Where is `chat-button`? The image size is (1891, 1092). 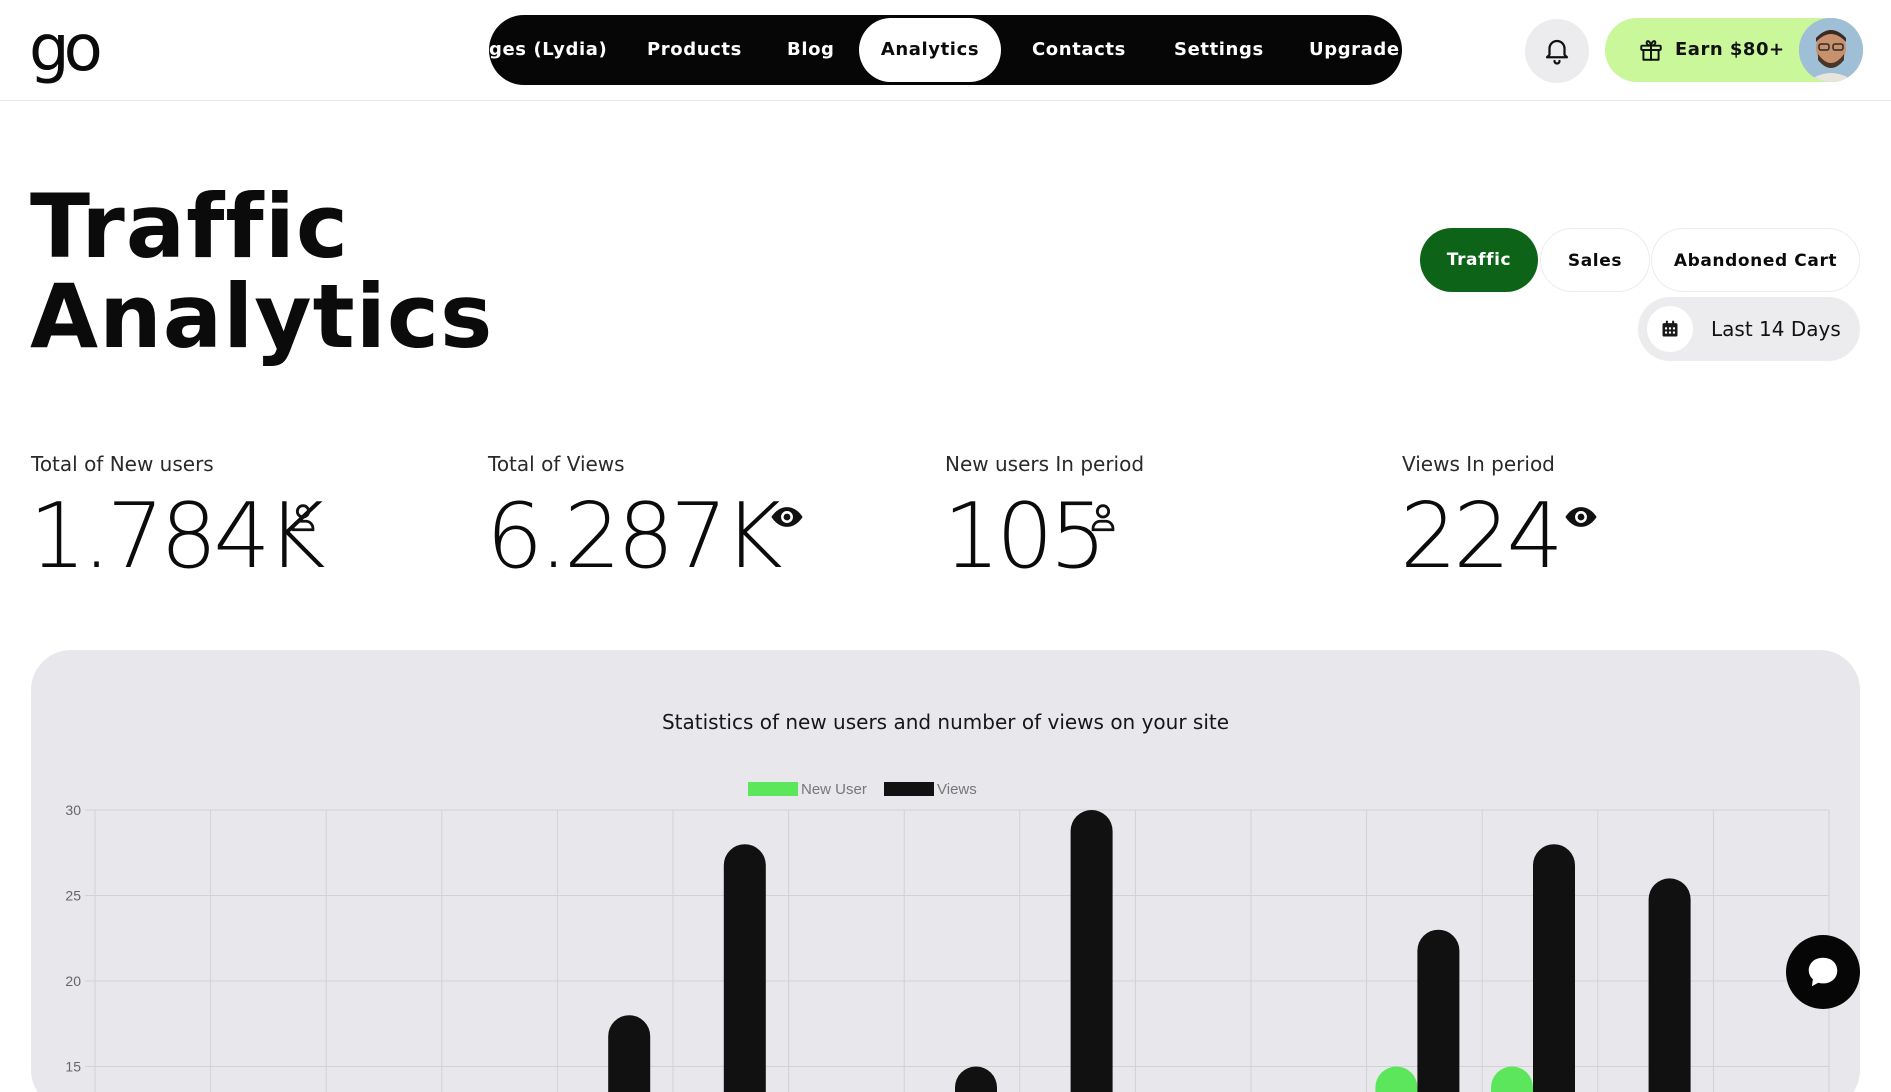
chat-button is located at coordinates (1823, 972).